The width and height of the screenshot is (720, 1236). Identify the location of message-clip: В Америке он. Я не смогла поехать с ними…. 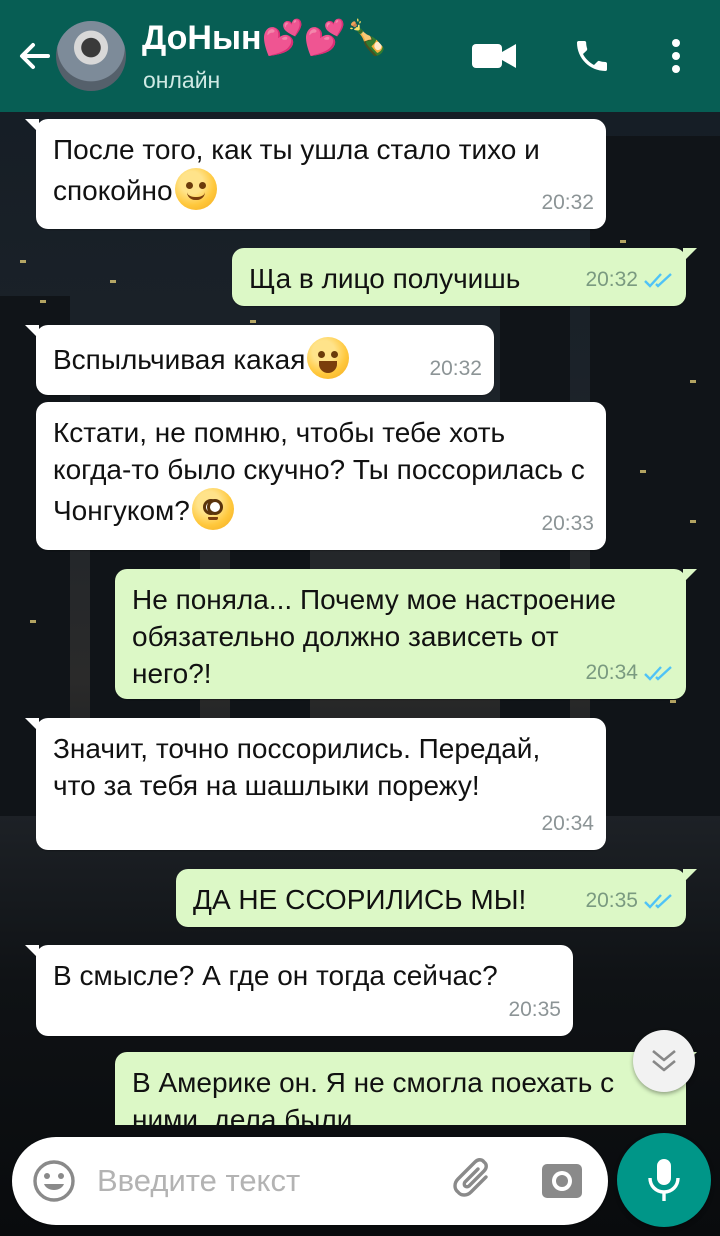
(360, 1088).